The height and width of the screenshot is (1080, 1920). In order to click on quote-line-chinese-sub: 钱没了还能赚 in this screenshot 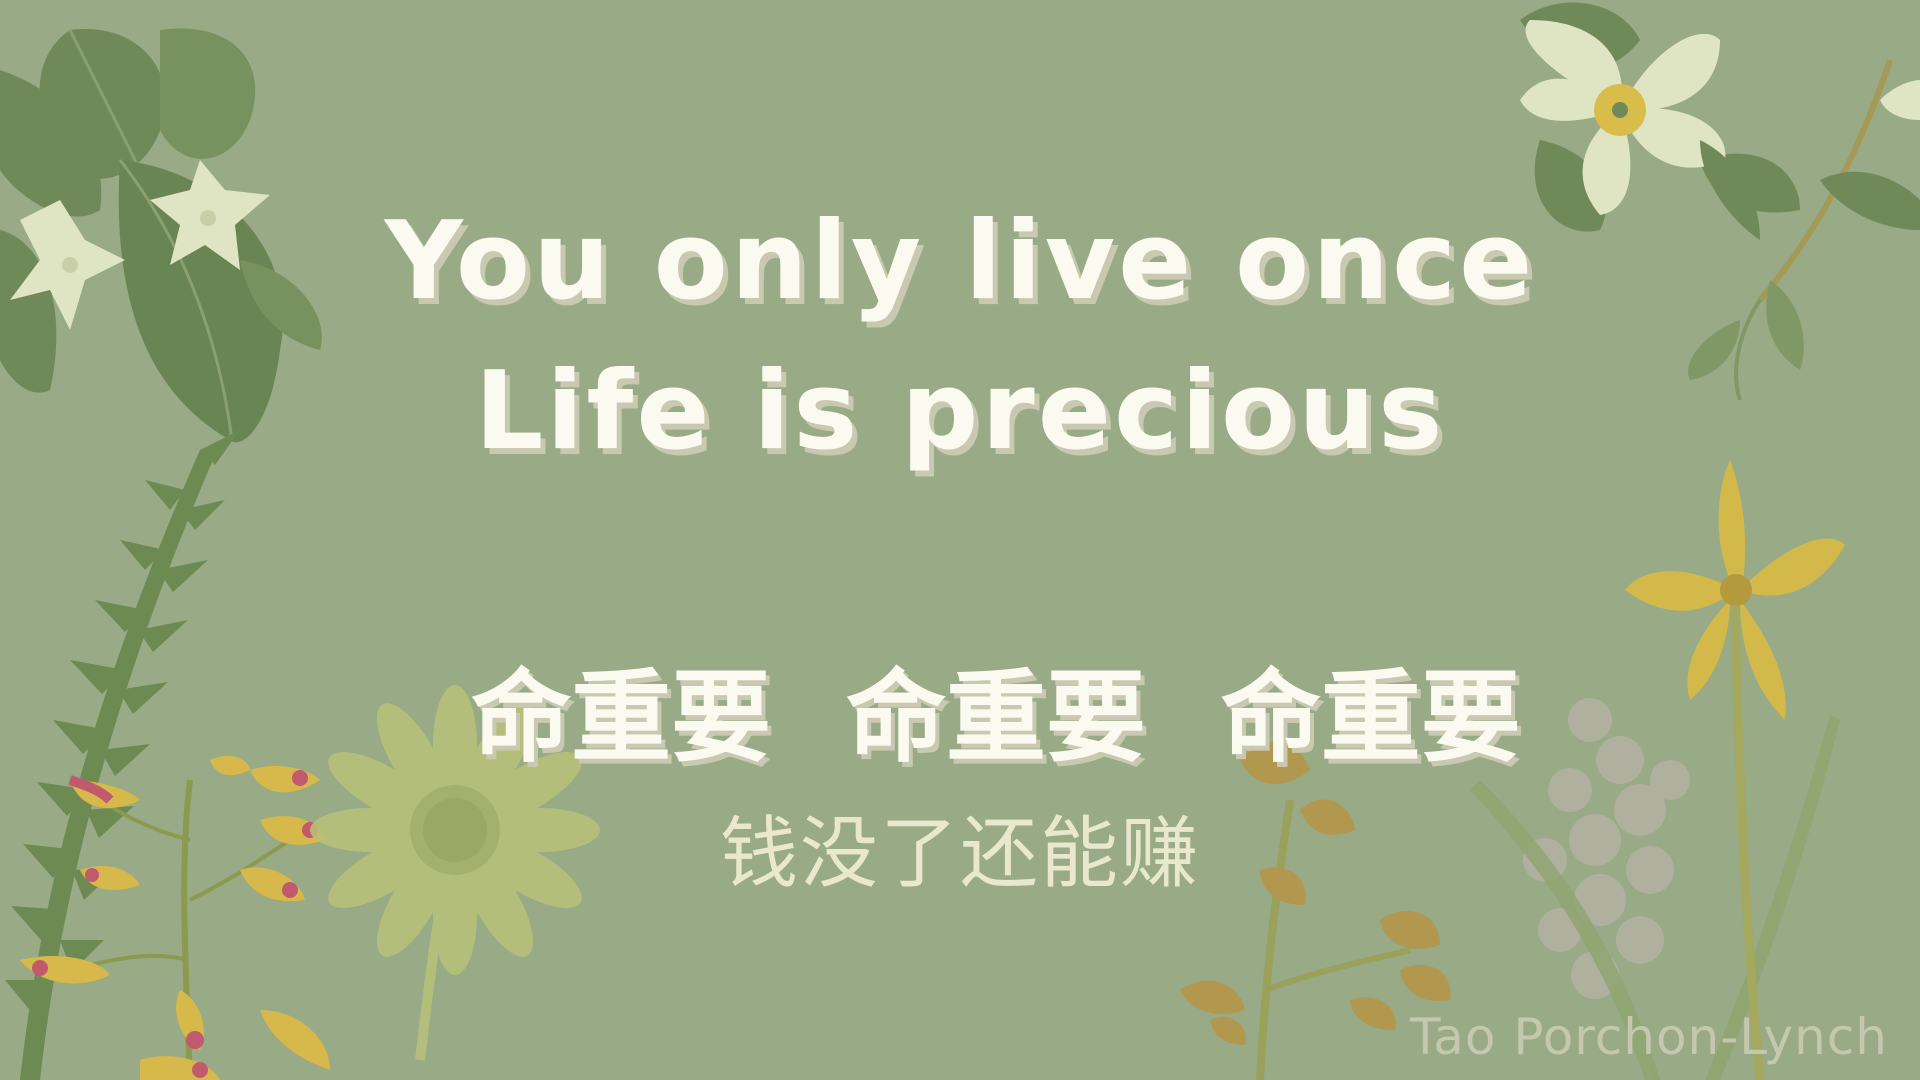, I will do `click(959, 854)`.